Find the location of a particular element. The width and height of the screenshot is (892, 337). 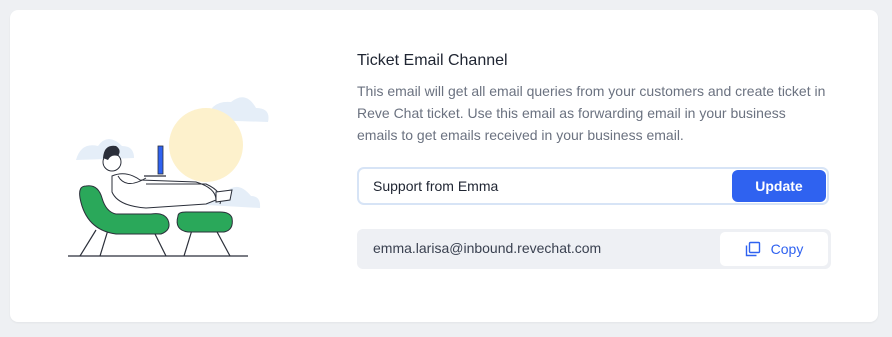

forwarding-email-address: emma.larisa@inbound.revechat.com is located at coordinates (487, 248).